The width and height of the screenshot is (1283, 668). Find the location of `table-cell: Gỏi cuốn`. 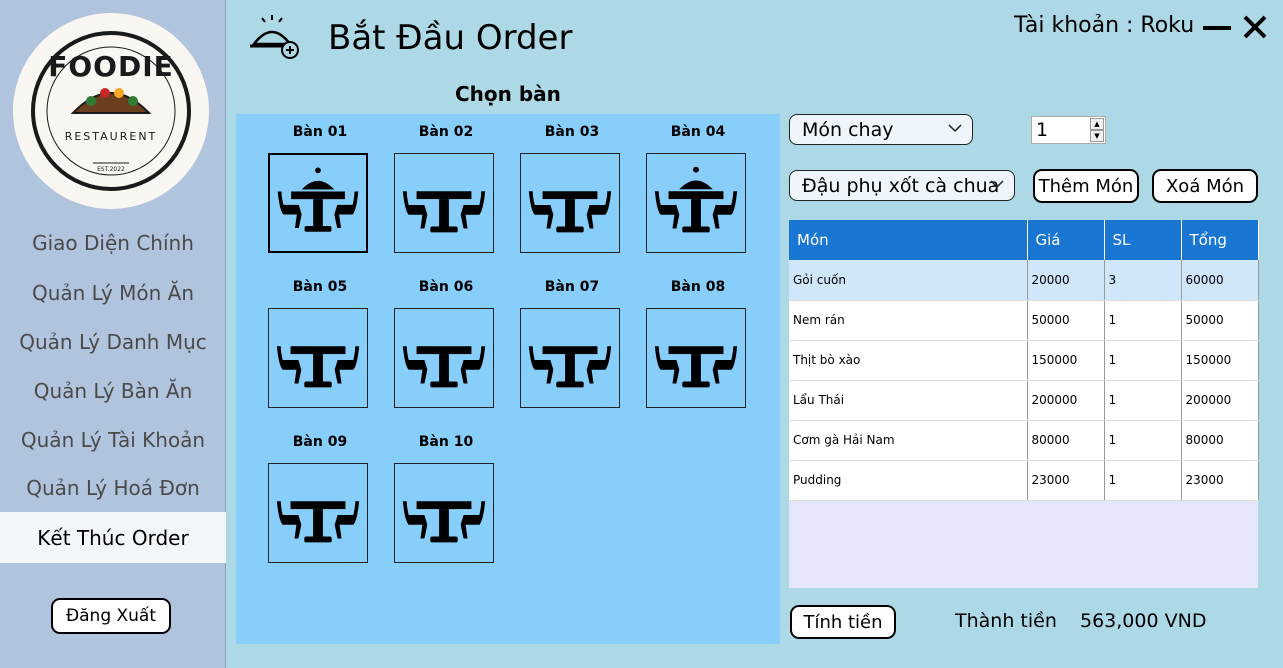

table-cell: Gỏi cuốn is located at coordinates (908, 280).